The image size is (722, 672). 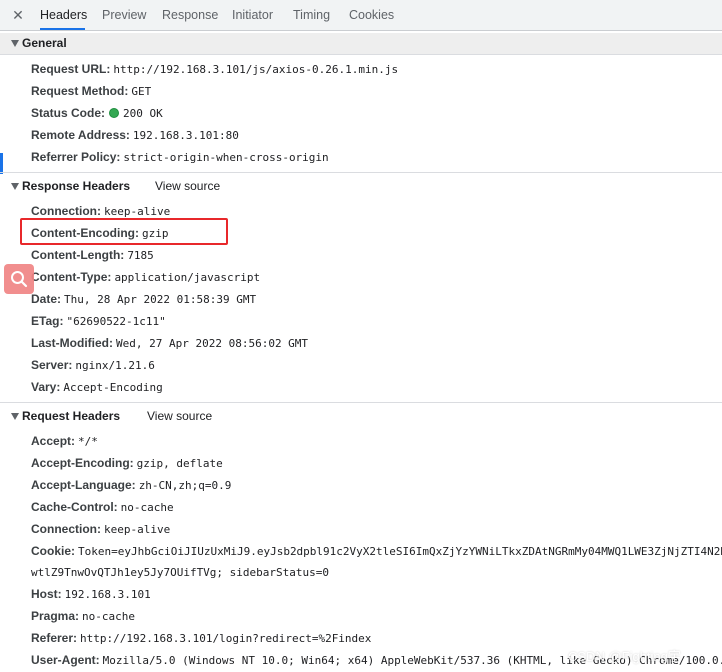 I want to click on tab-timing: Timing, so click(x=311, y=15).